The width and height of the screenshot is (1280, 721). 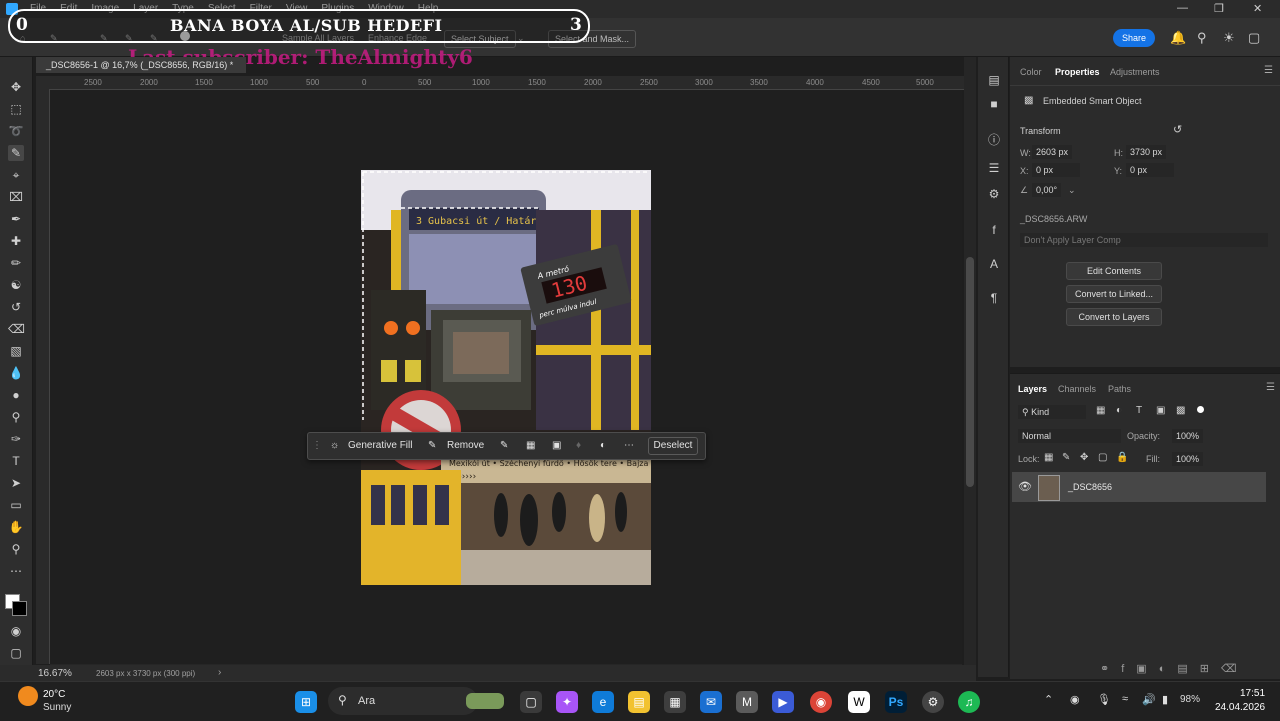 I want to click on frame-tool-icon: ⌧, so click(x=16, y=197).